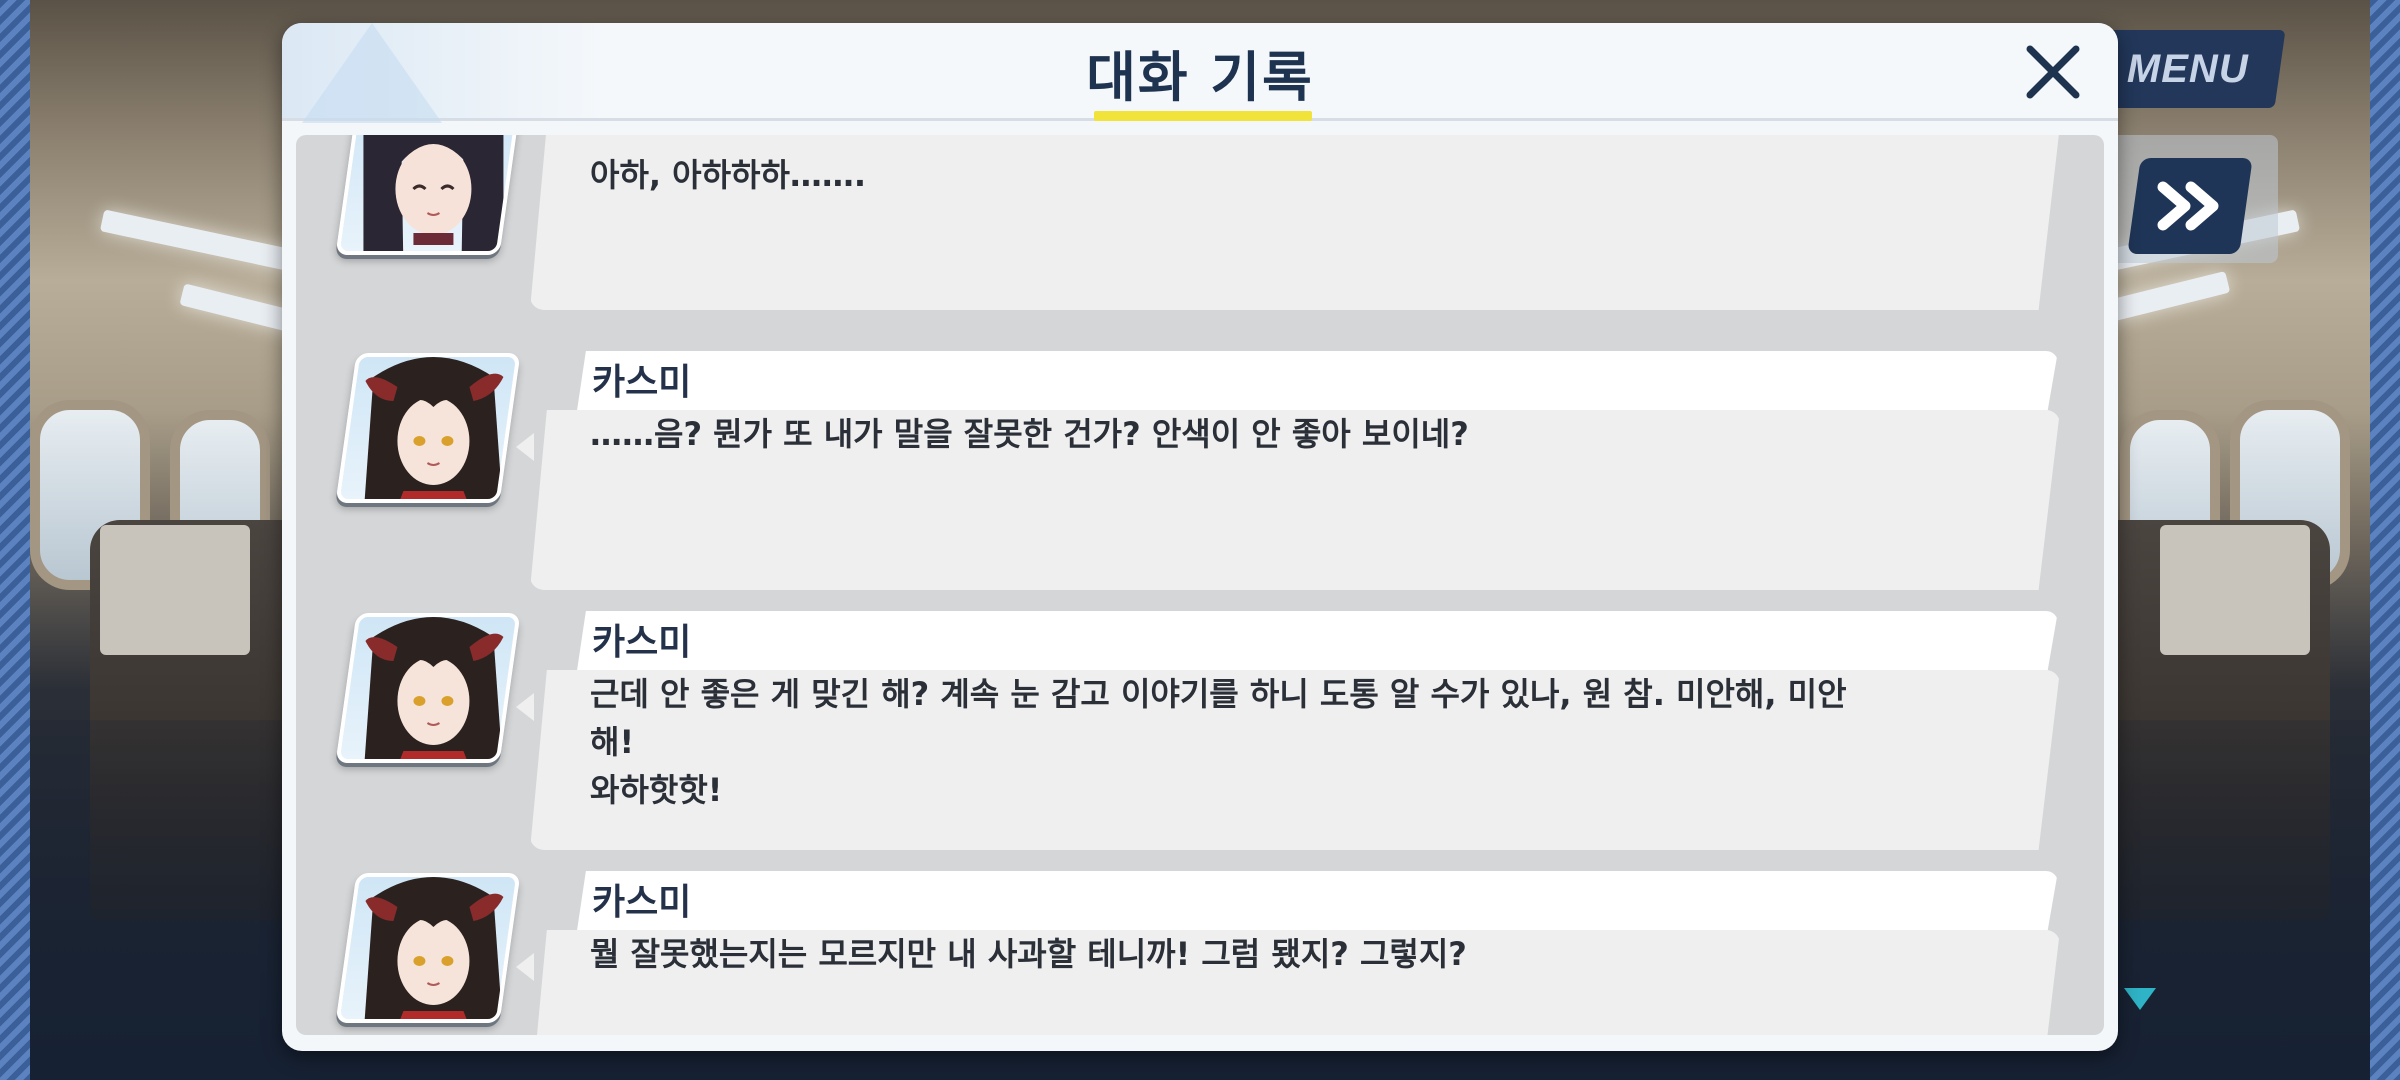 This screenshot has height=1080, width=2400. I want to click on right-border-stripe, so click(2385, 540).